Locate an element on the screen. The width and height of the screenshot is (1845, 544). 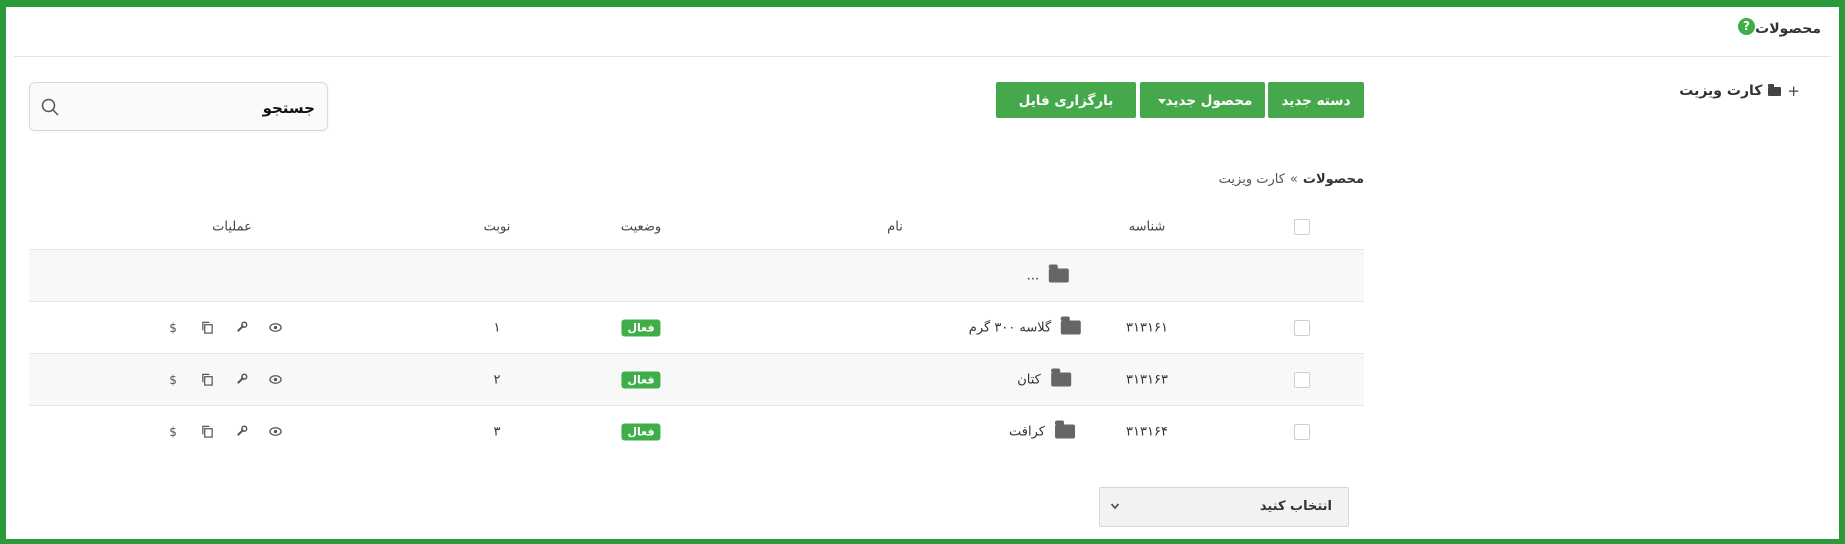
column-header-status: وضعیت is located at coordinates (641, 226).